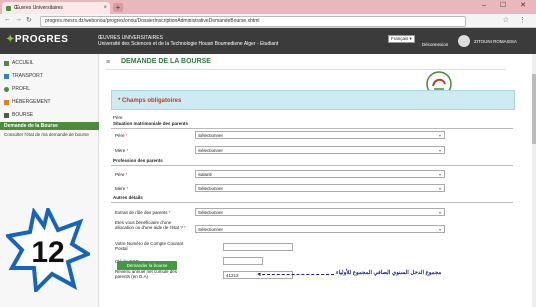 Image resolution: width=536 pixels, height=307 pixels. What do you see at coordinates (6, 115) in the screenshot?
I see `money-icon` at bounding box center [6, 115].